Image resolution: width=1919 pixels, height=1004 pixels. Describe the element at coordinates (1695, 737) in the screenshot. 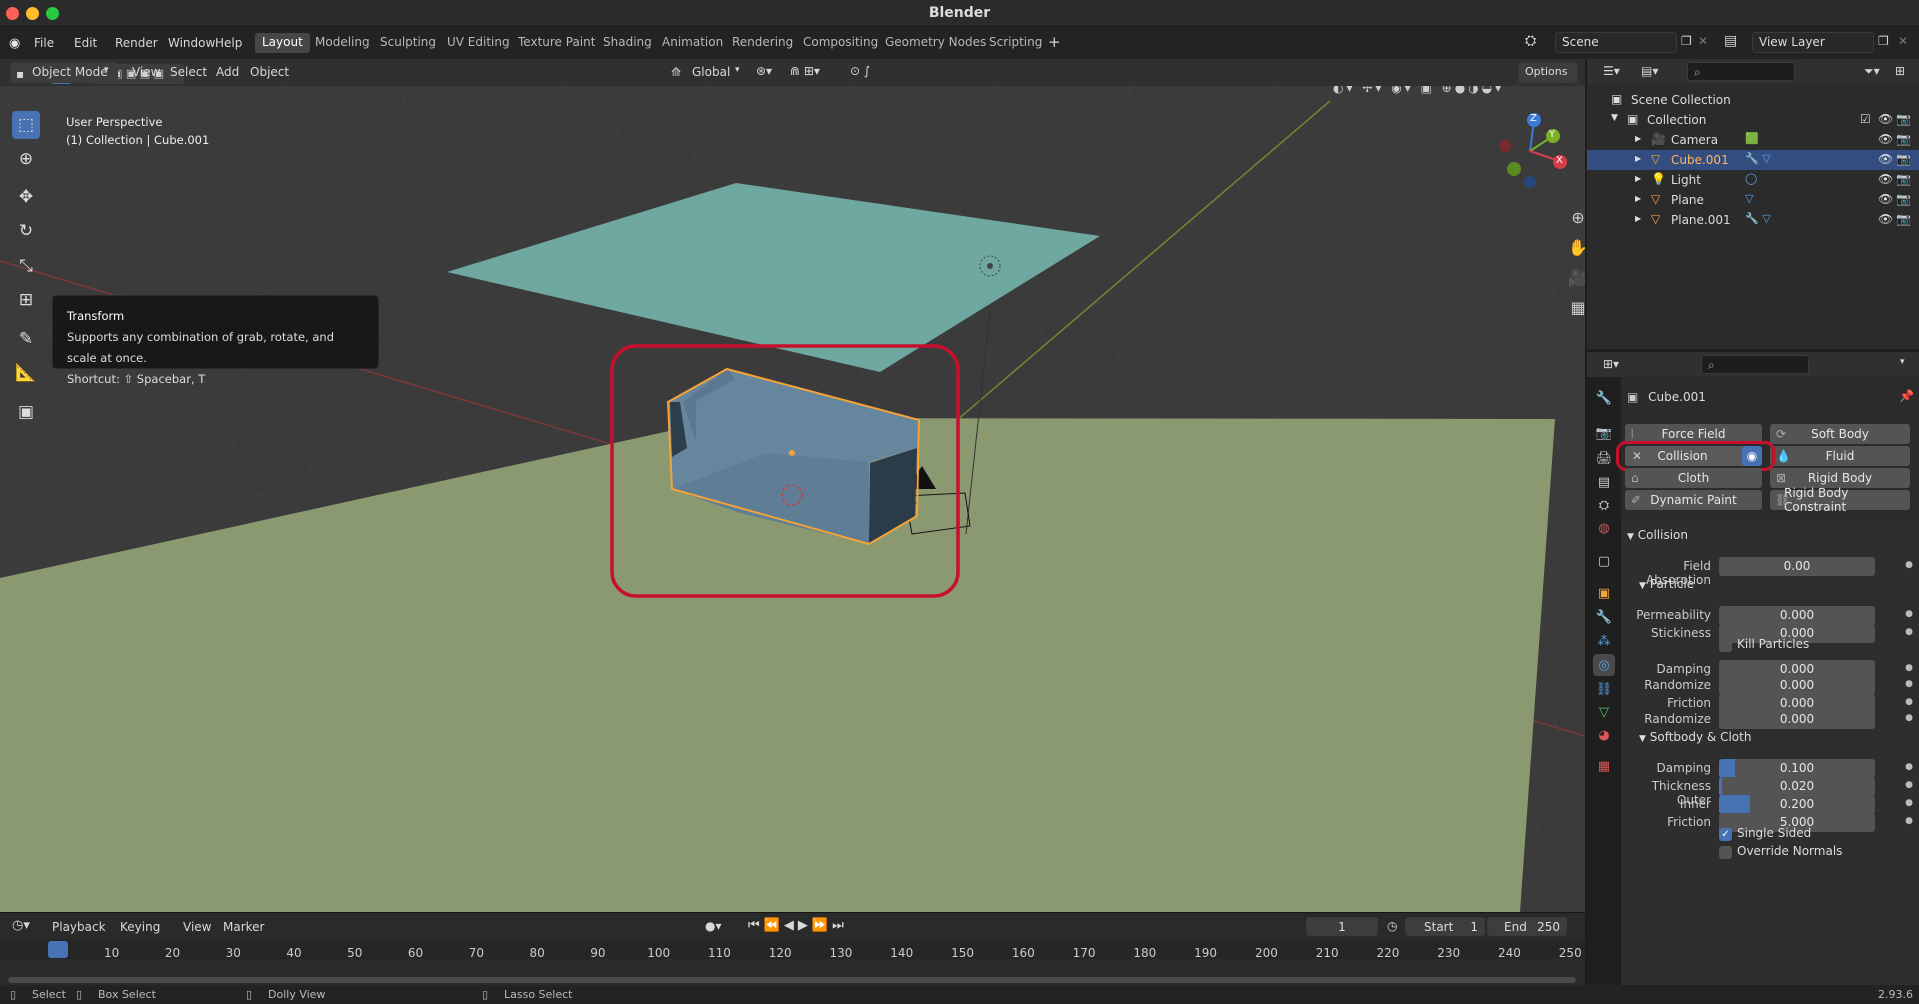

I see `softbody-subpanel-header: ▼ Softbody & Cloth` at that location.